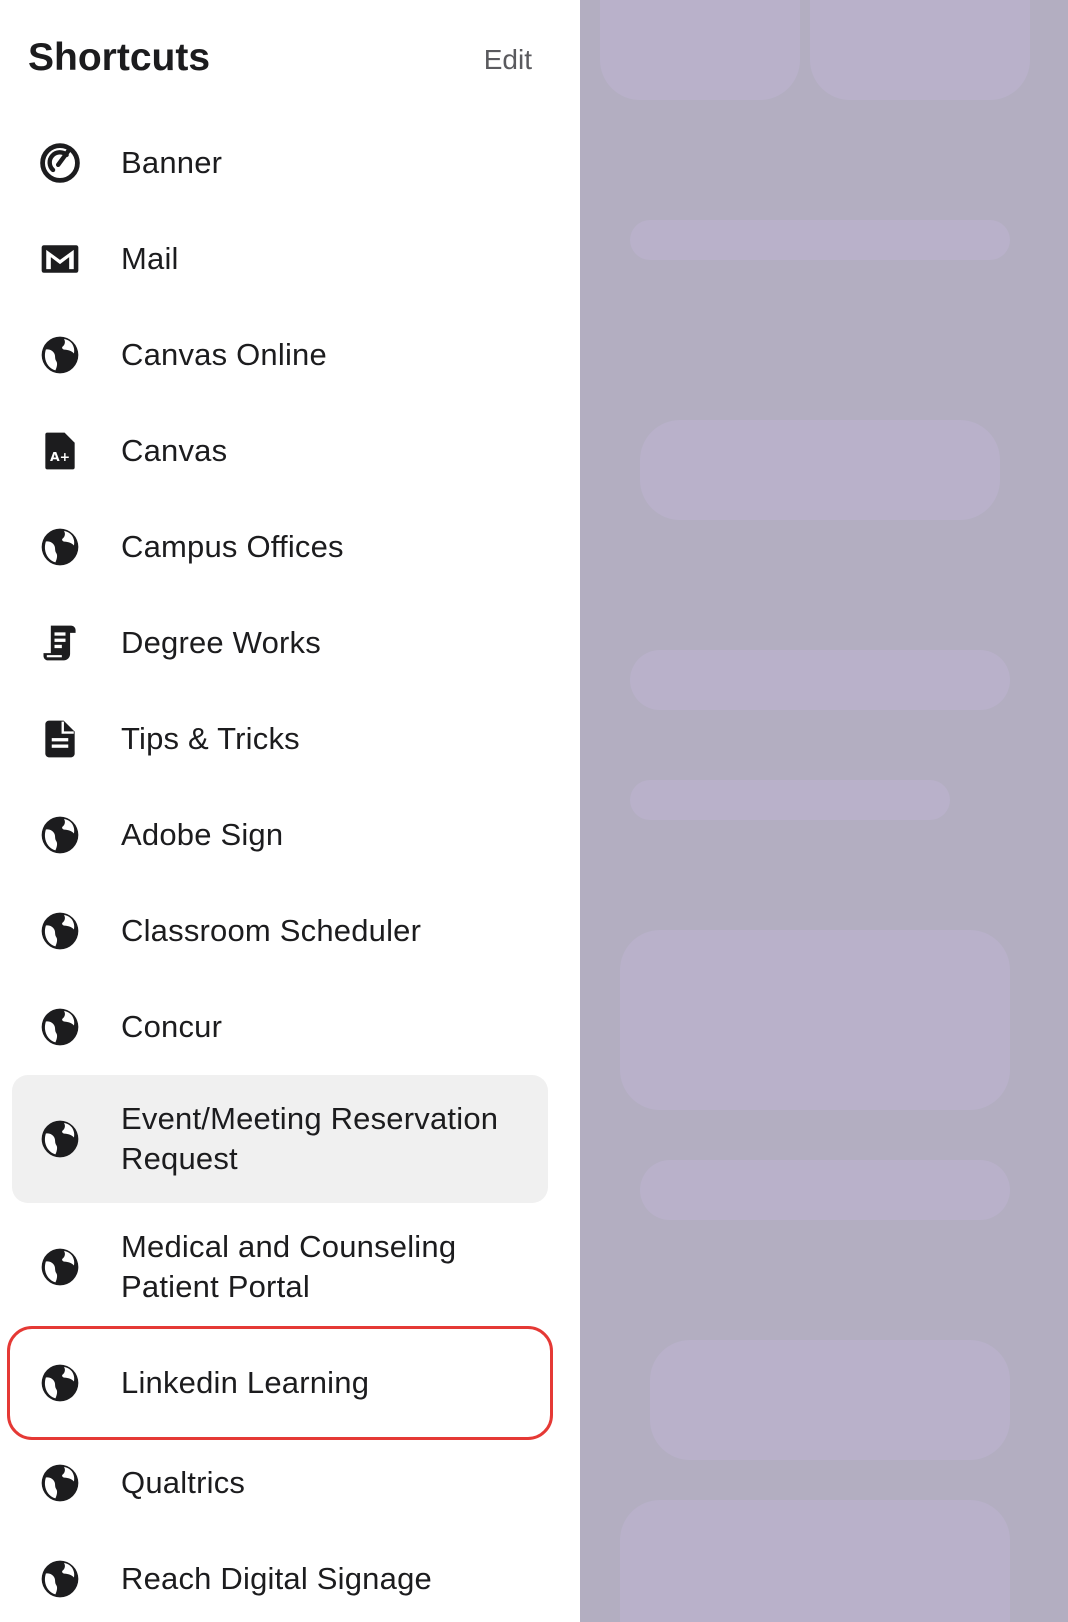 This screenshot has width=1068, height=1622. I want to click on shortcut-tips-tricks: Tips & Tricks, so click(280, 739).